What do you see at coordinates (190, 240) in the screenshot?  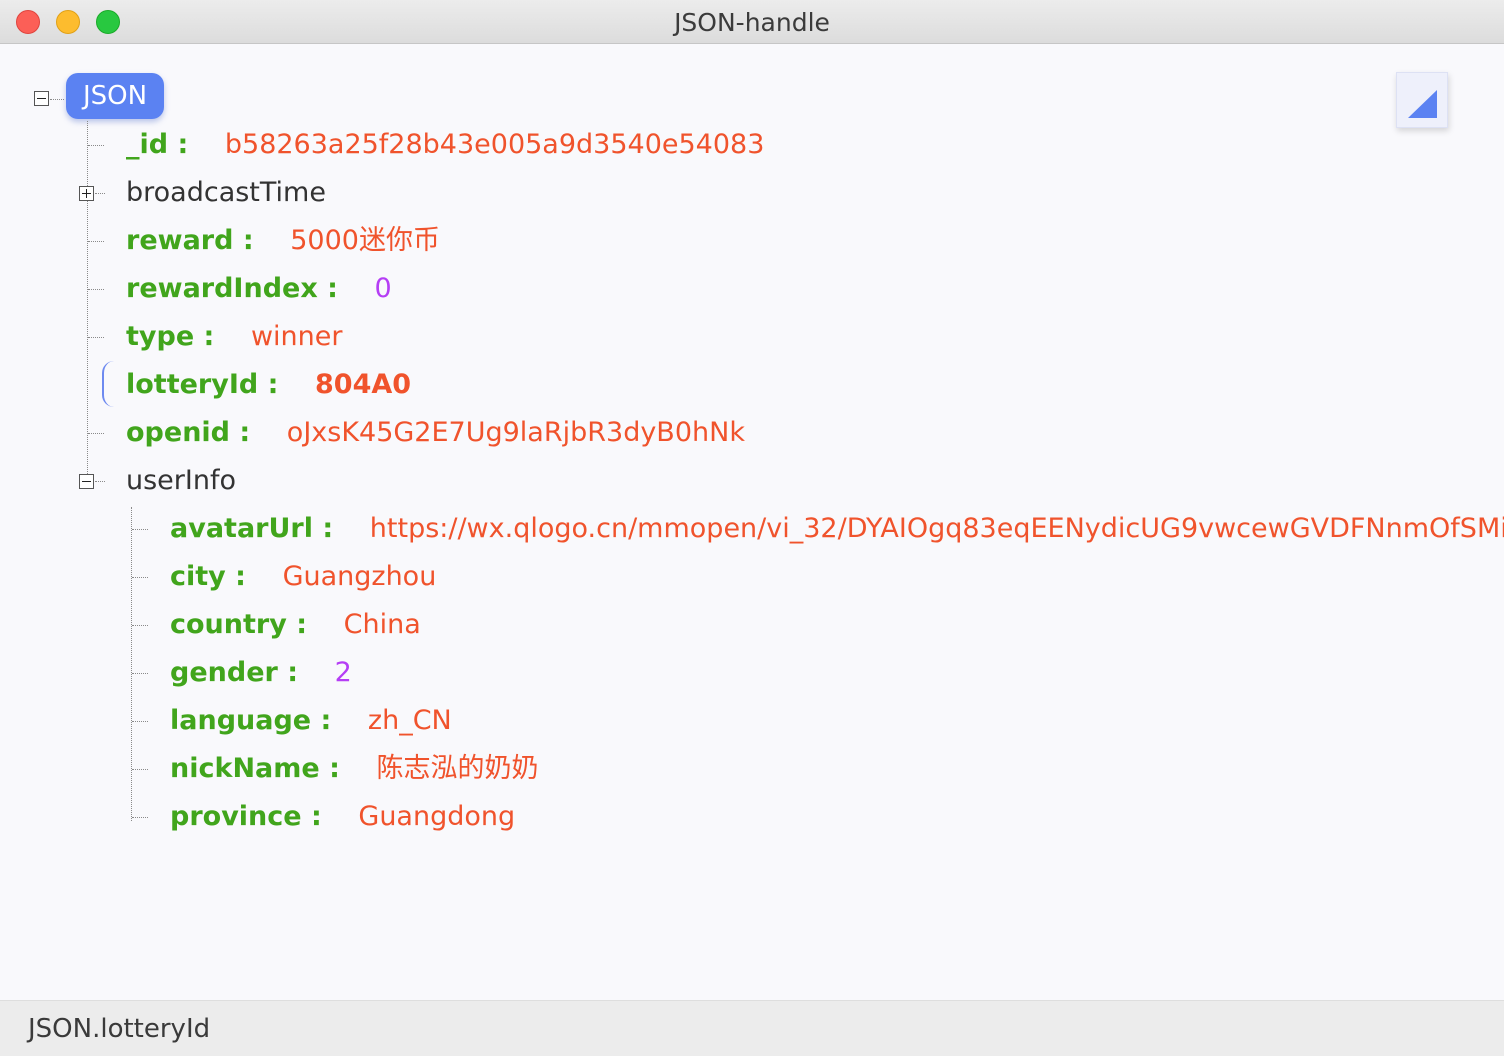 I see `field-key: reward :` at bounding box center [190, 240].